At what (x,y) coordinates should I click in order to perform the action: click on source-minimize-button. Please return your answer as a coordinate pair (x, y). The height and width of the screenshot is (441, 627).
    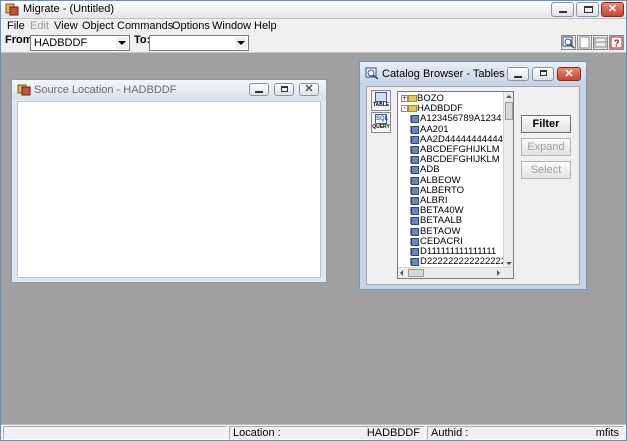
    Looking at the image, I should click on (259, 89).